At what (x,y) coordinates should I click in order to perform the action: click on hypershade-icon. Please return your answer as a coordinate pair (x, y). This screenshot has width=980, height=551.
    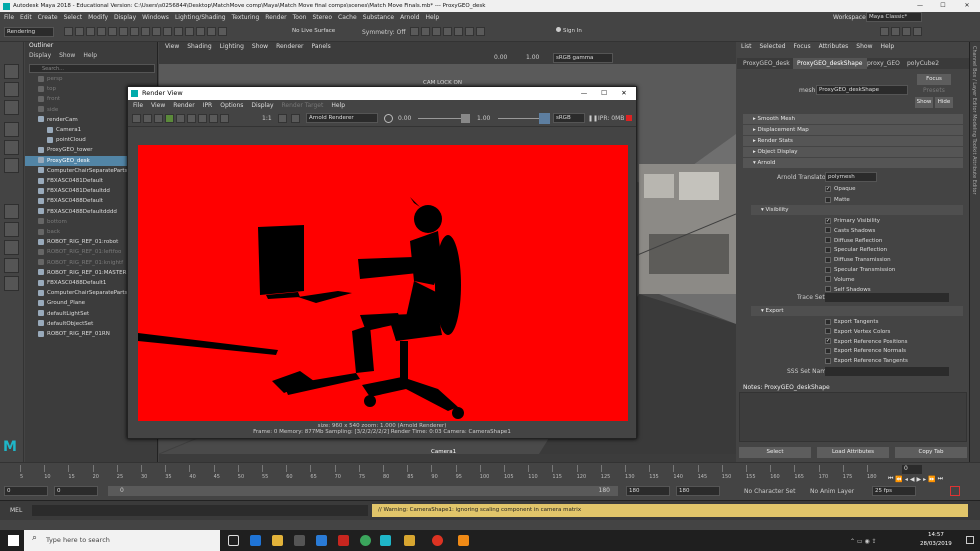
    Looking at the image, I should click on (458, 31).